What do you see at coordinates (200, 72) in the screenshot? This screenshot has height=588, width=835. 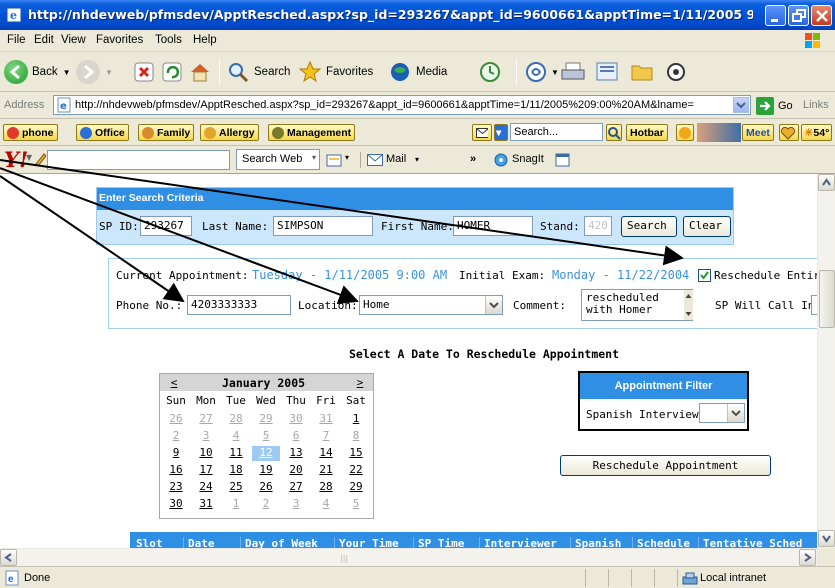 I see `home-button` at bounding box center [200, 72].